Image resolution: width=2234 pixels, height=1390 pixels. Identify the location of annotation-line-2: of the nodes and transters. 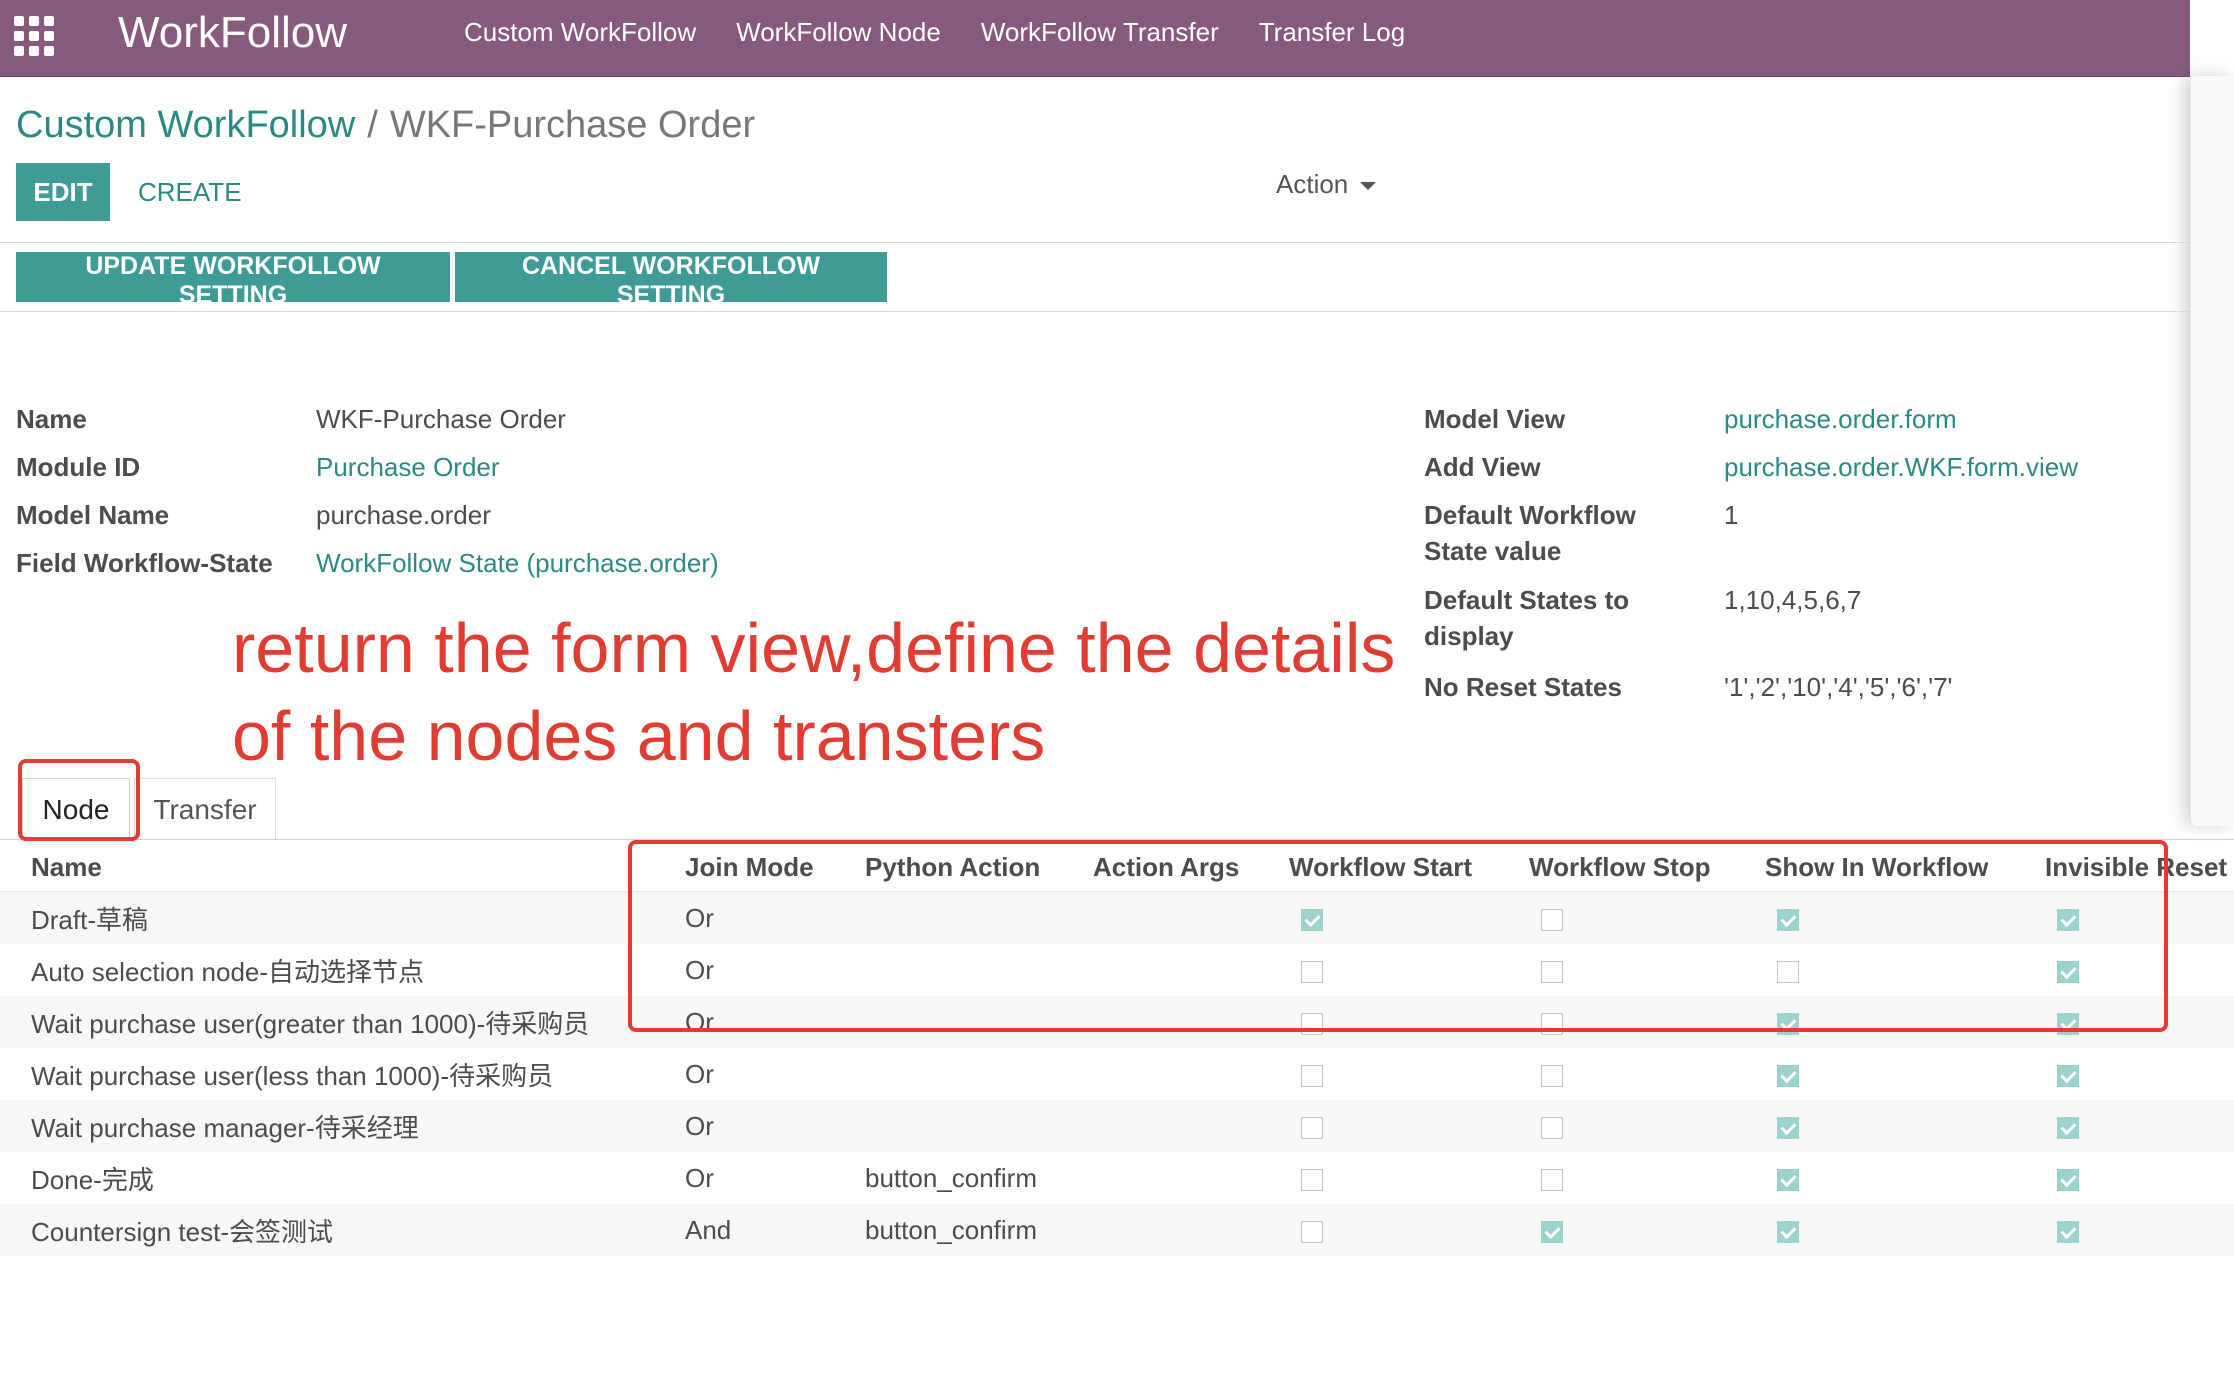
(639, 736).